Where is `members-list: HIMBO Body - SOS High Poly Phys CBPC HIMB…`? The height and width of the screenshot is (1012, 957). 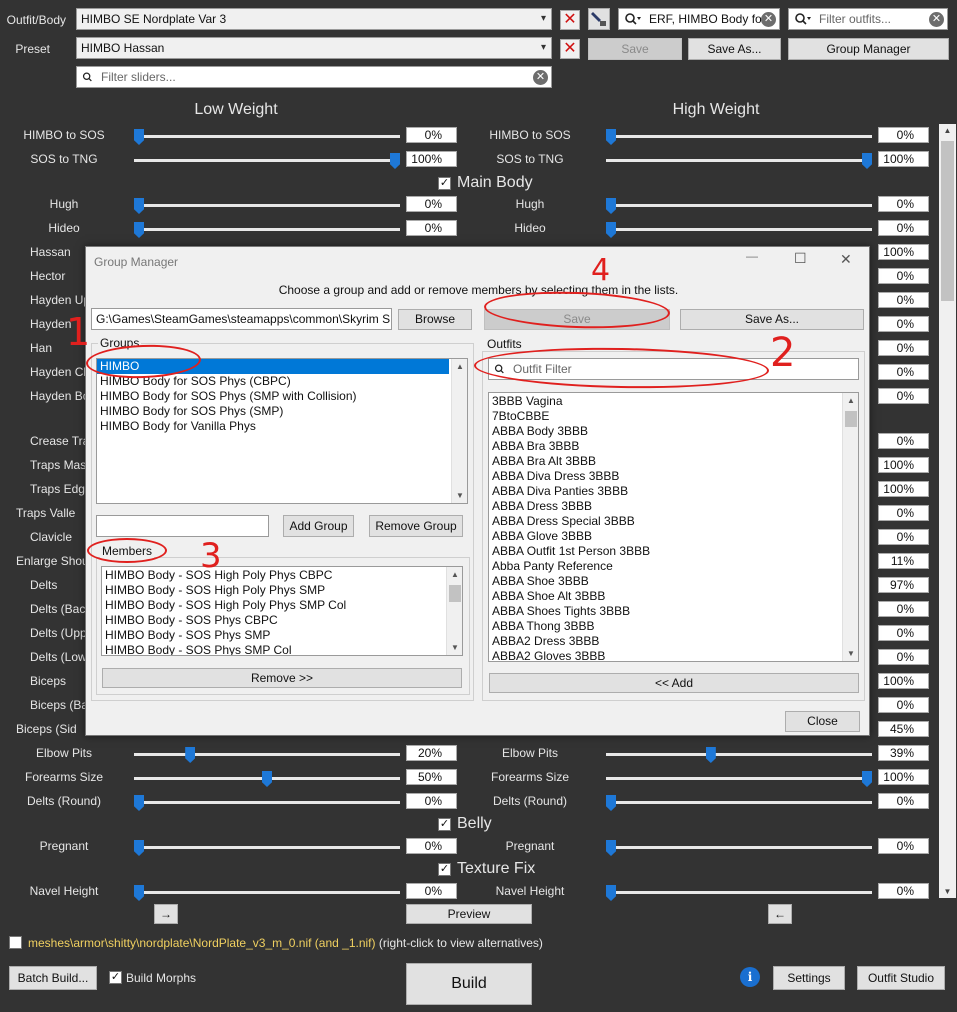
members-list: HIMBO Body - SOS High Poly Phys CBPC HIMB… is located at coordinates (282, 611).